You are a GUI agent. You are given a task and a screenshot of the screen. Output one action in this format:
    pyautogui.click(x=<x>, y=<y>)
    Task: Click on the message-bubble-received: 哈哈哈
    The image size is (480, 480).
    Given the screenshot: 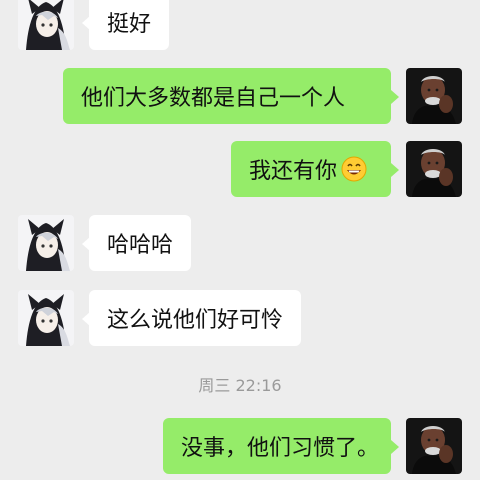 What is the action you would take?
    pyautogui.click(x=140, y=243)
    